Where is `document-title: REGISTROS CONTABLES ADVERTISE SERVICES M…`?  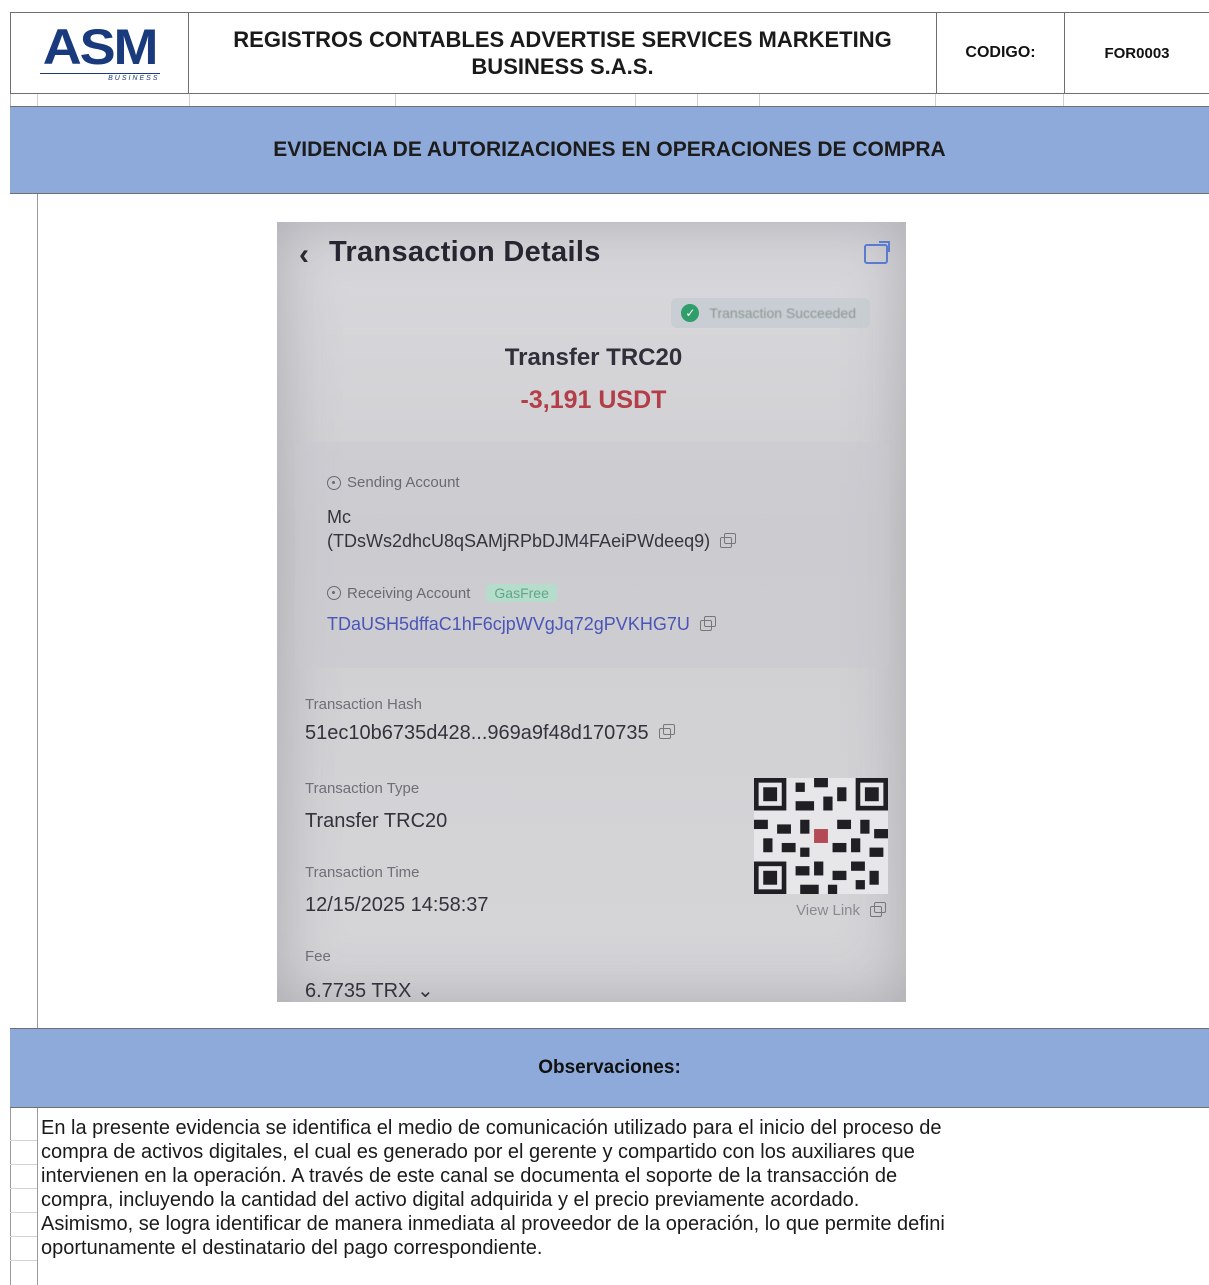 document-title: REGISTROS CONTABLES ADVERTISE SERVICES M… is located at coordinates (563, 53).